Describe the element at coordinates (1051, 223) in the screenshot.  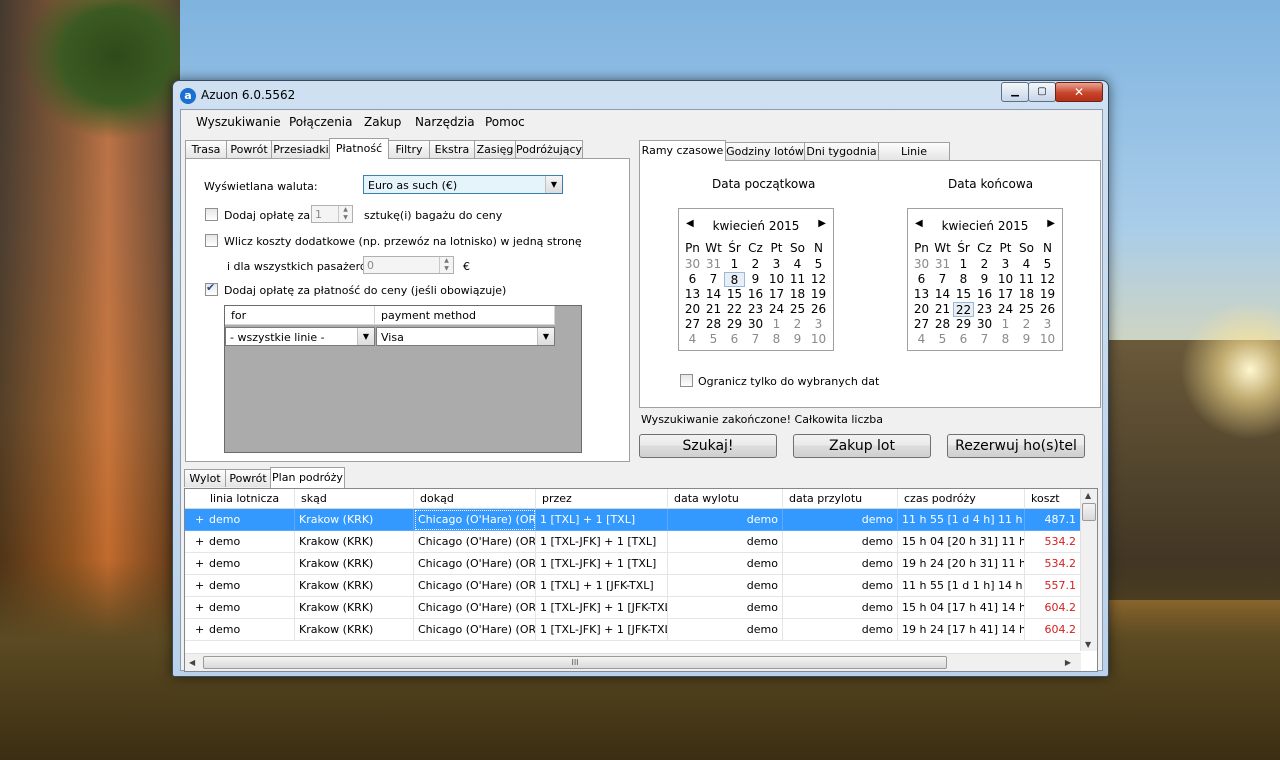
I see `next-month-icon: ▶` at that location.